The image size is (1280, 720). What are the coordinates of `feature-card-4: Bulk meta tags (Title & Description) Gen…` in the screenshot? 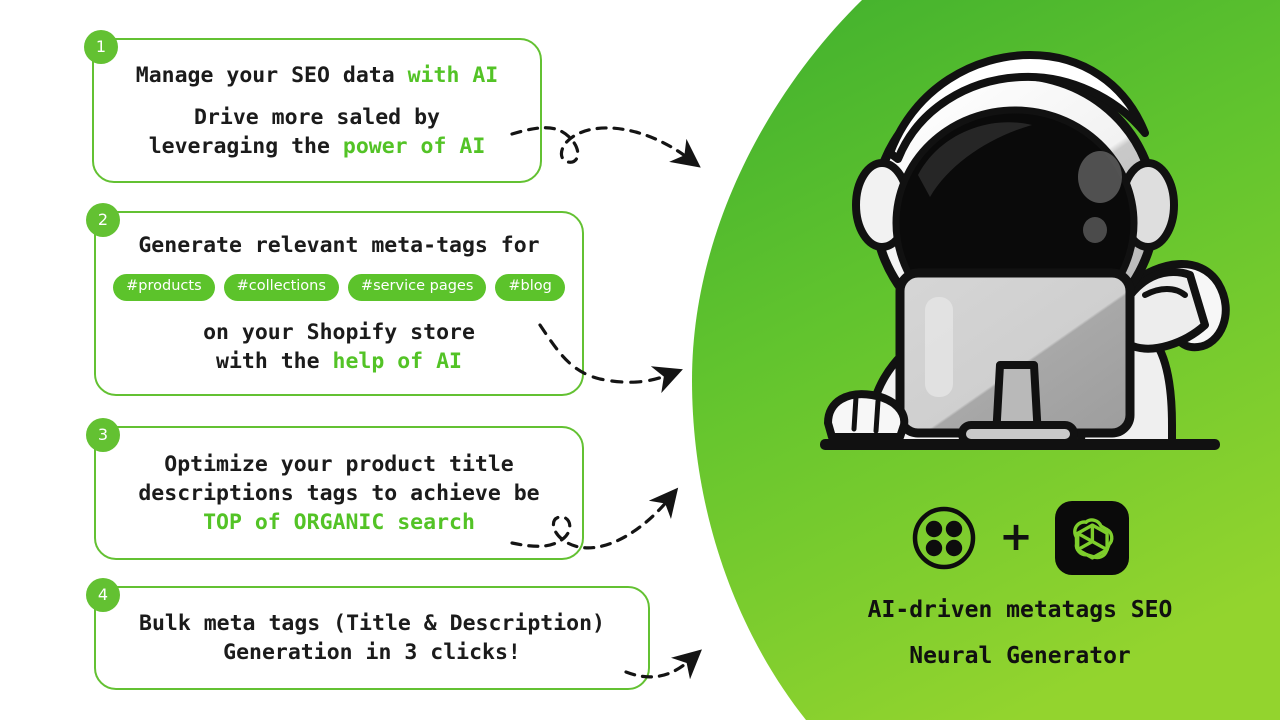 It's located at (372, 638).